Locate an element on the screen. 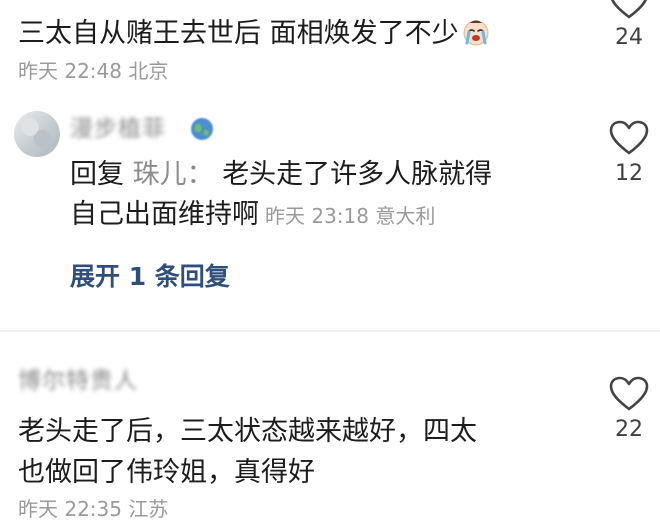 The height and width of the screenshot is (523, 660). username-blurred: 博尔特贵人 is located at coordinates (78, 381).